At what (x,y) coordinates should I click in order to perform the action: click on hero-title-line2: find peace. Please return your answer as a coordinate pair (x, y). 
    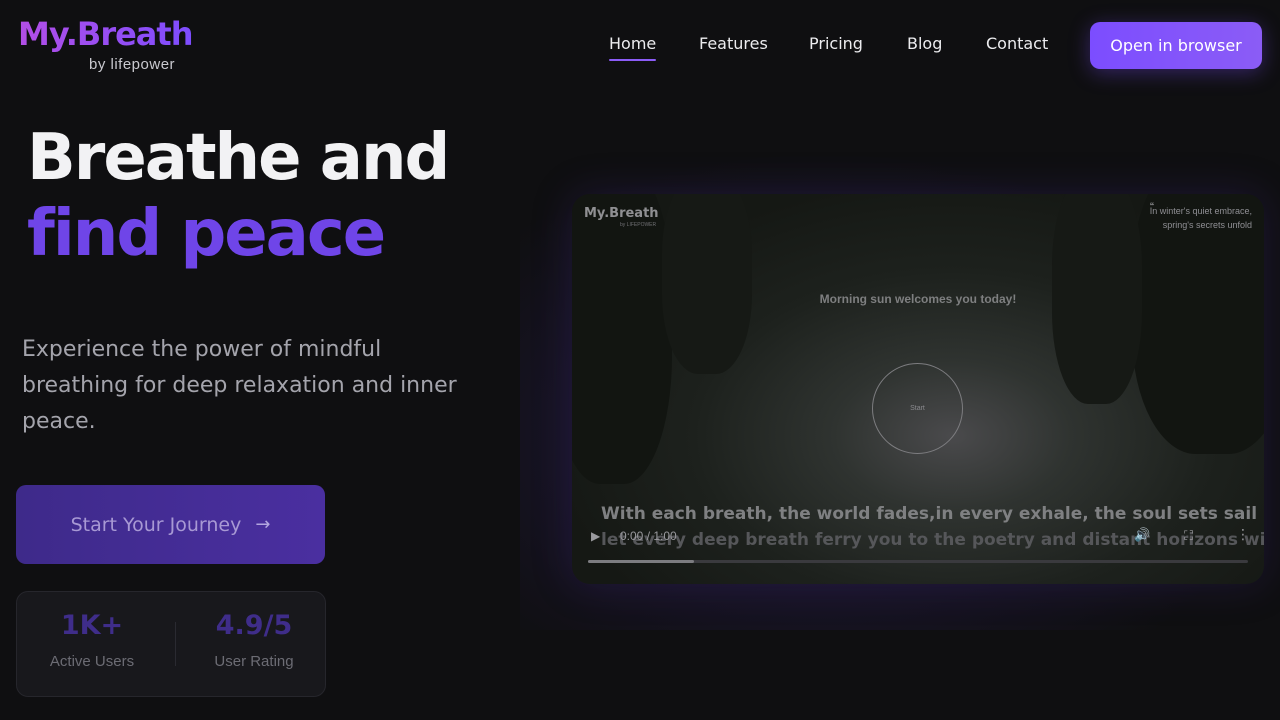
    Looking at the image, I should click on (206, 234).